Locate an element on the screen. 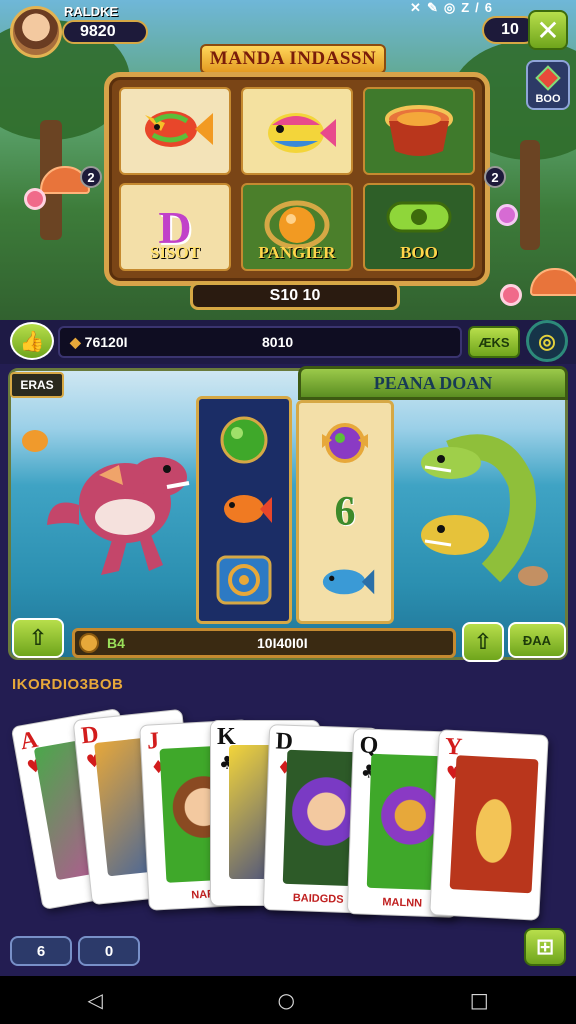 The image size is (576, 1024). back-icon: ◁ is located at coordinates (94, 1000).